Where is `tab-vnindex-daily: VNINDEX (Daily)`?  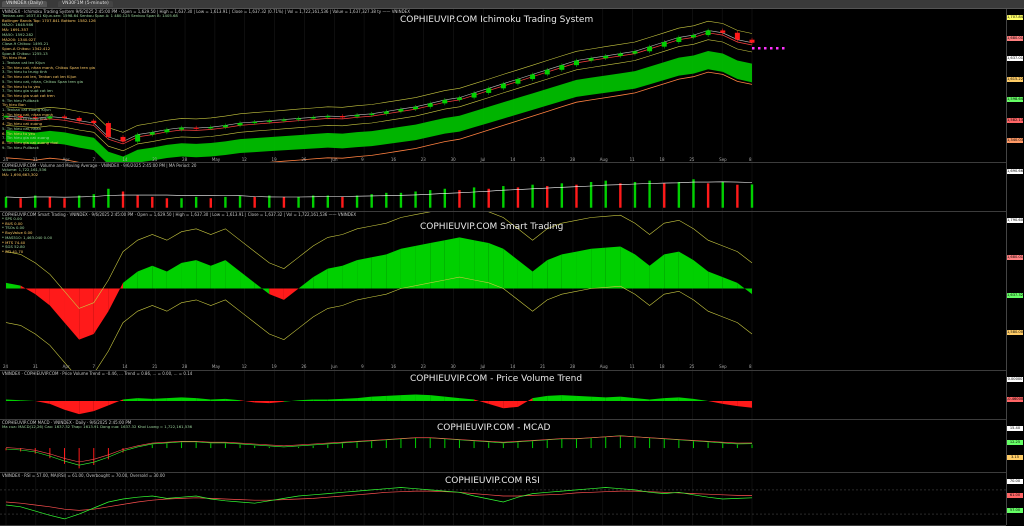 tab-vnindex-daily: VNINDEX (Daily) is located at coordinates (24, 4).